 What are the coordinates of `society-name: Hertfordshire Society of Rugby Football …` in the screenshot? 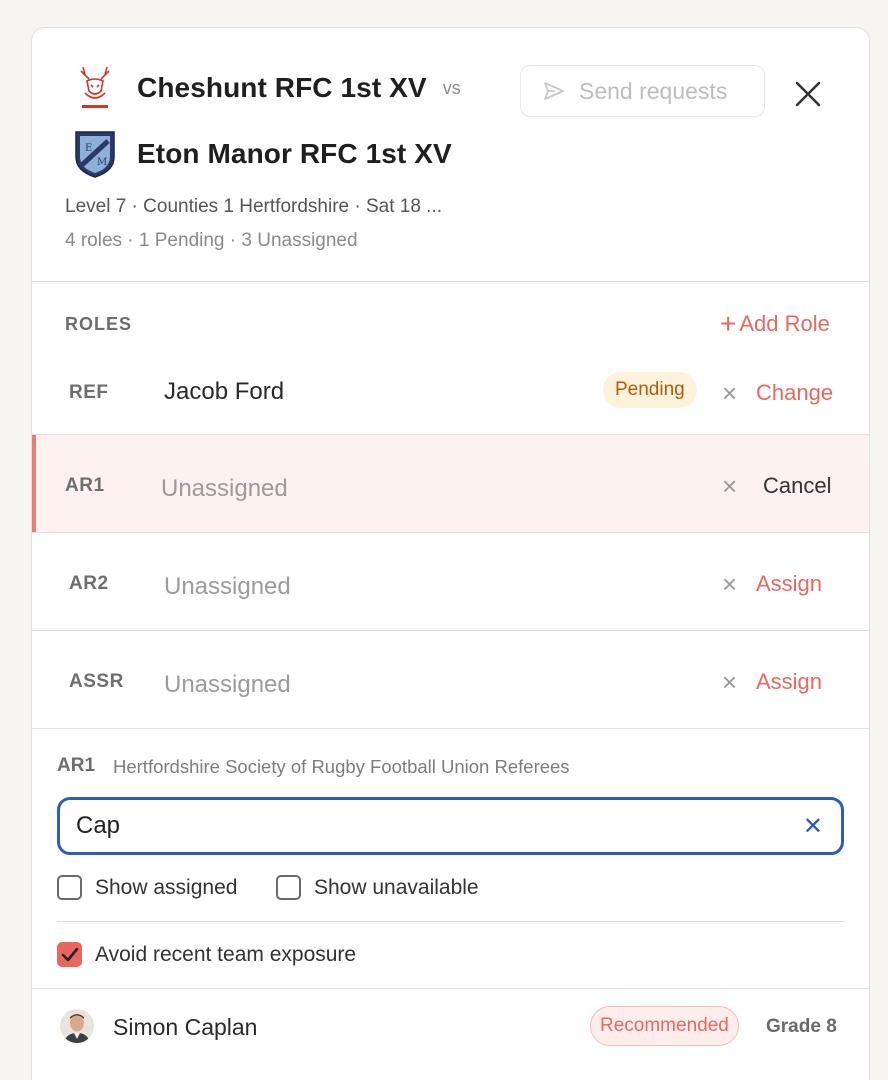 It's located at (341, 766).